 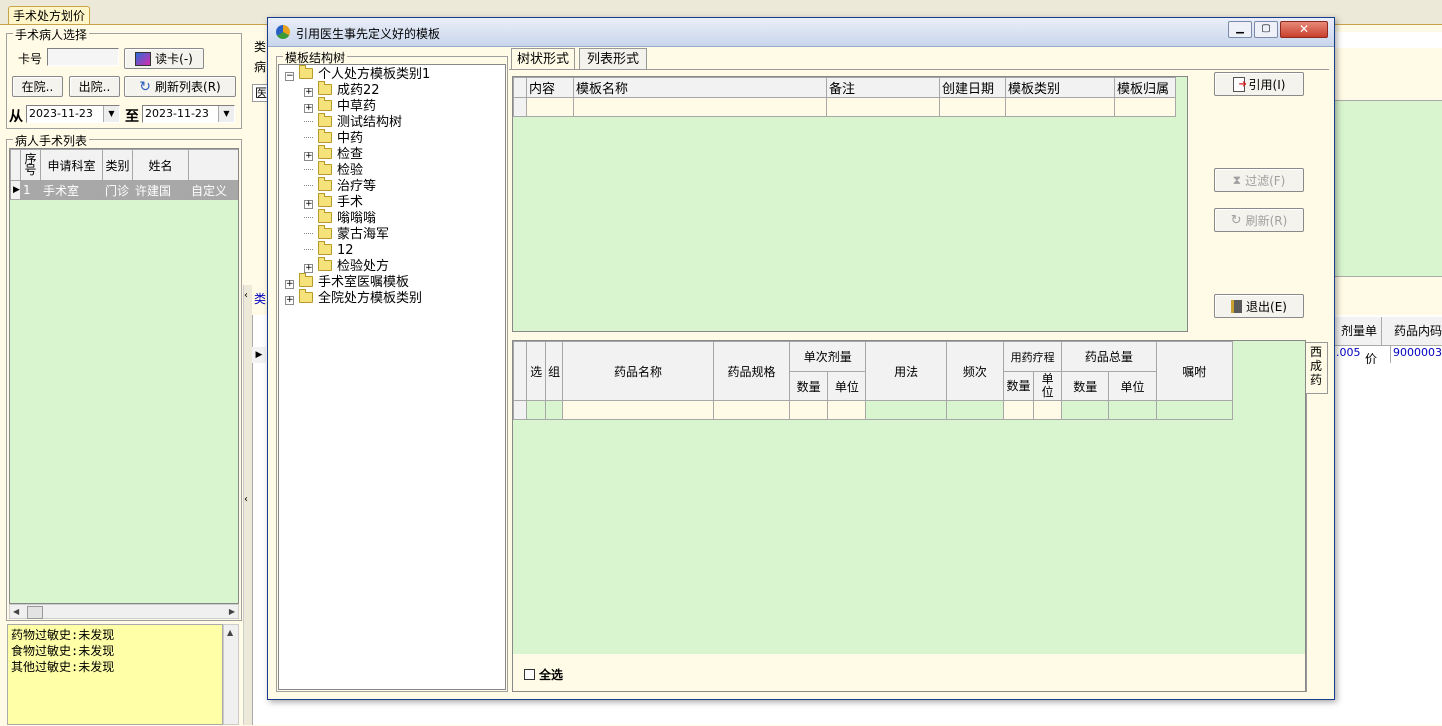 I want to click on tree-node: 检验, so click(x=392, y=170).